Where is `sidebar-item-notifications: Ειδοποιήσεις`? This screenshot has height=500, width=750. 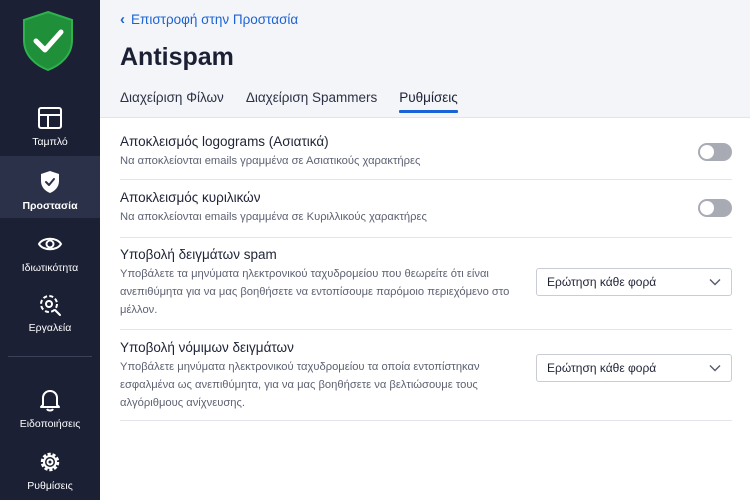
sidebar-item-notifications: Ειδοποιήσεις is located at coordinates (50, 415).